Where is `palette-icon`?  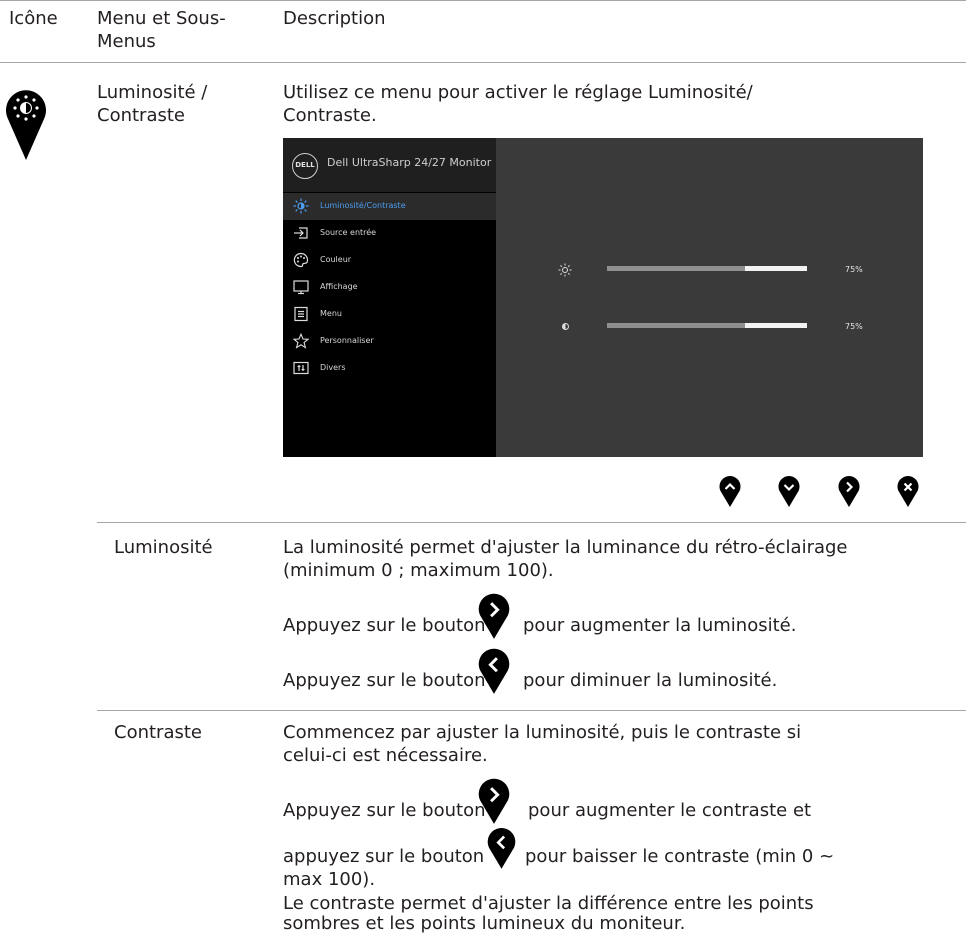
palette-icon is located at coordinates (301, 260).